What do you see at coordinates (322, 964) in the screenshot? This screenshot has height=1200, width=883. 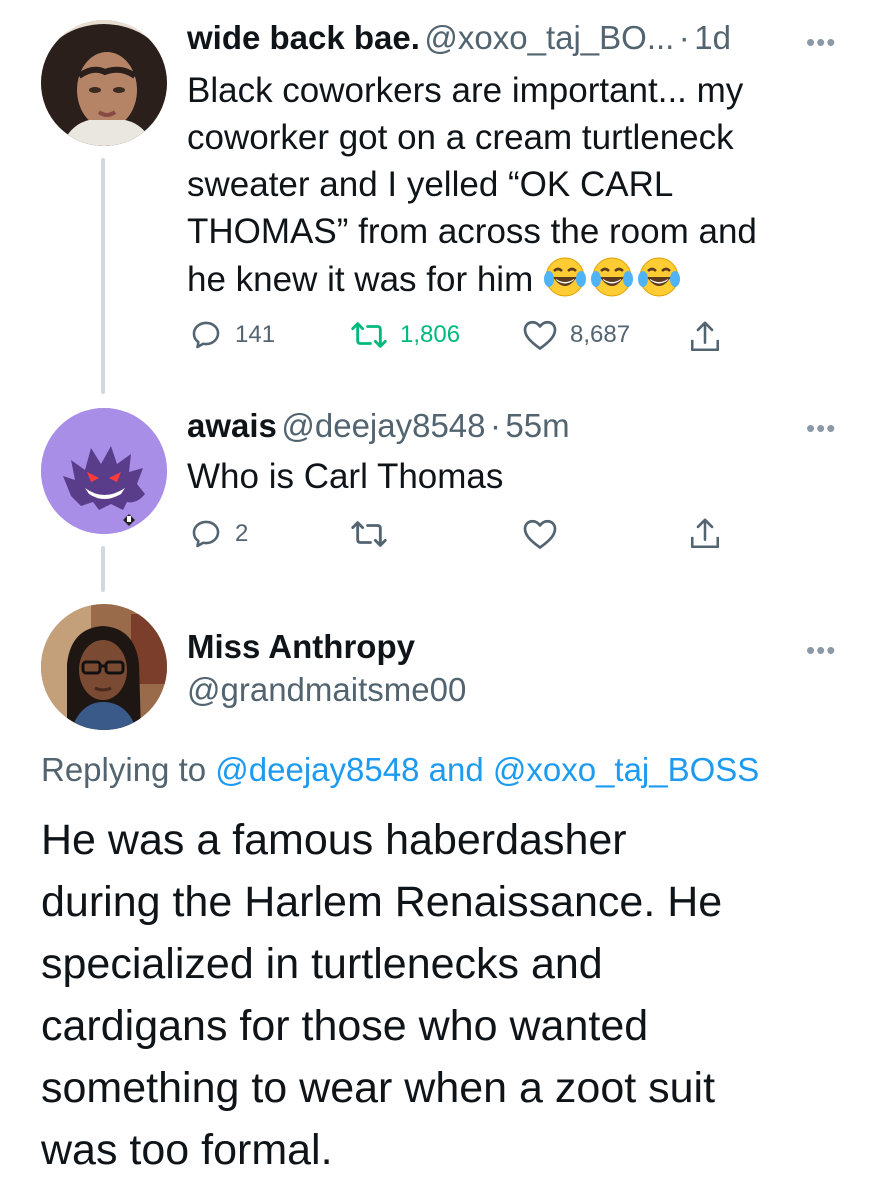 I see `tweet-text-line: specialized in turtlenecks and` at bounding box center [322, 964].